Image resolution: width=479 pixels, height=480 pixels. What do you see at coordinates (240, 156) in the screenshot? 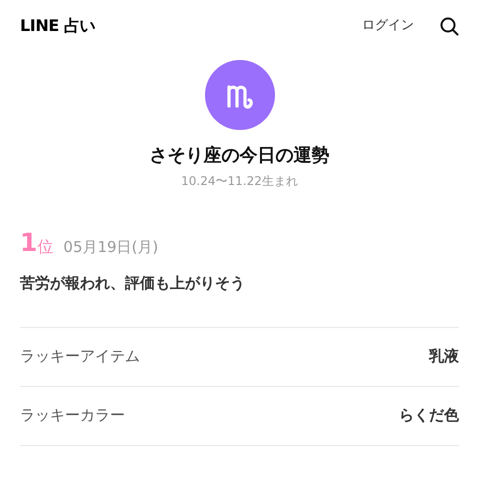
I see `fortune-title: さそり座の今日の運勢` at bounding box center [240, 156].